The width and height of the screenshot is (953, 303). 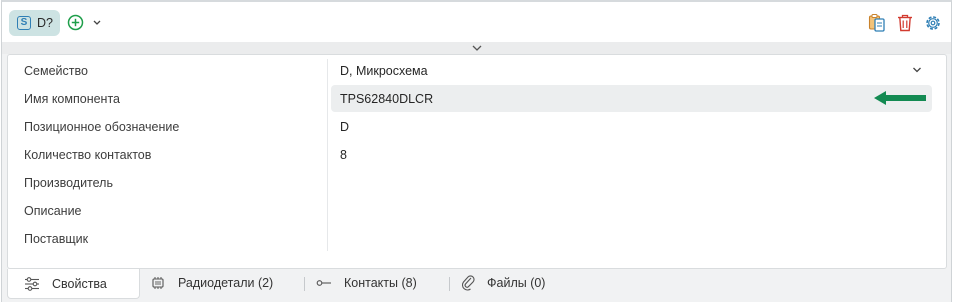 What do you see at coordinates (56, 239) in the screenshot?
I see `property-label: Поставщик` at bounding box center [56, 239].